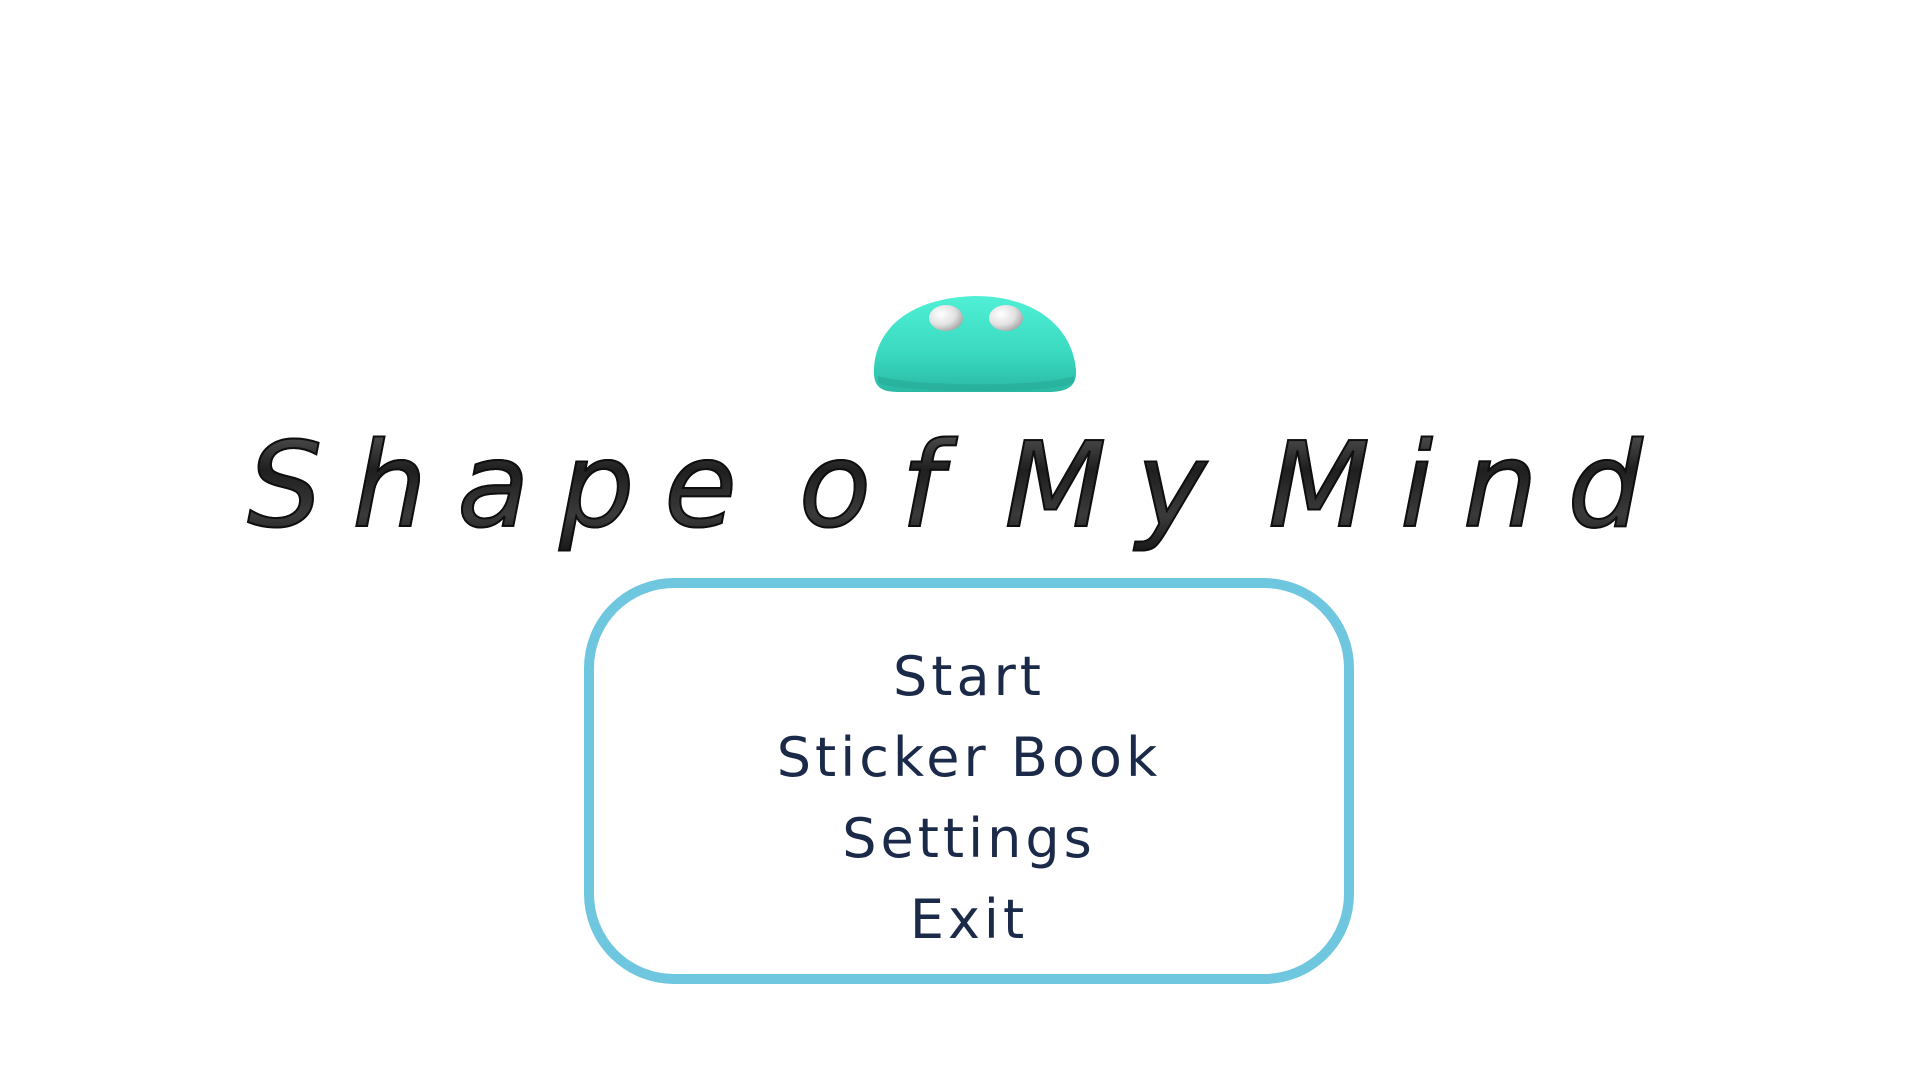 The width and height of the screenshot is (1920, 1080). What do you see at coordinates (975, 344) in the screenshot?
I see `teal-blob-creature-icon` at bounding box center [975, 344].